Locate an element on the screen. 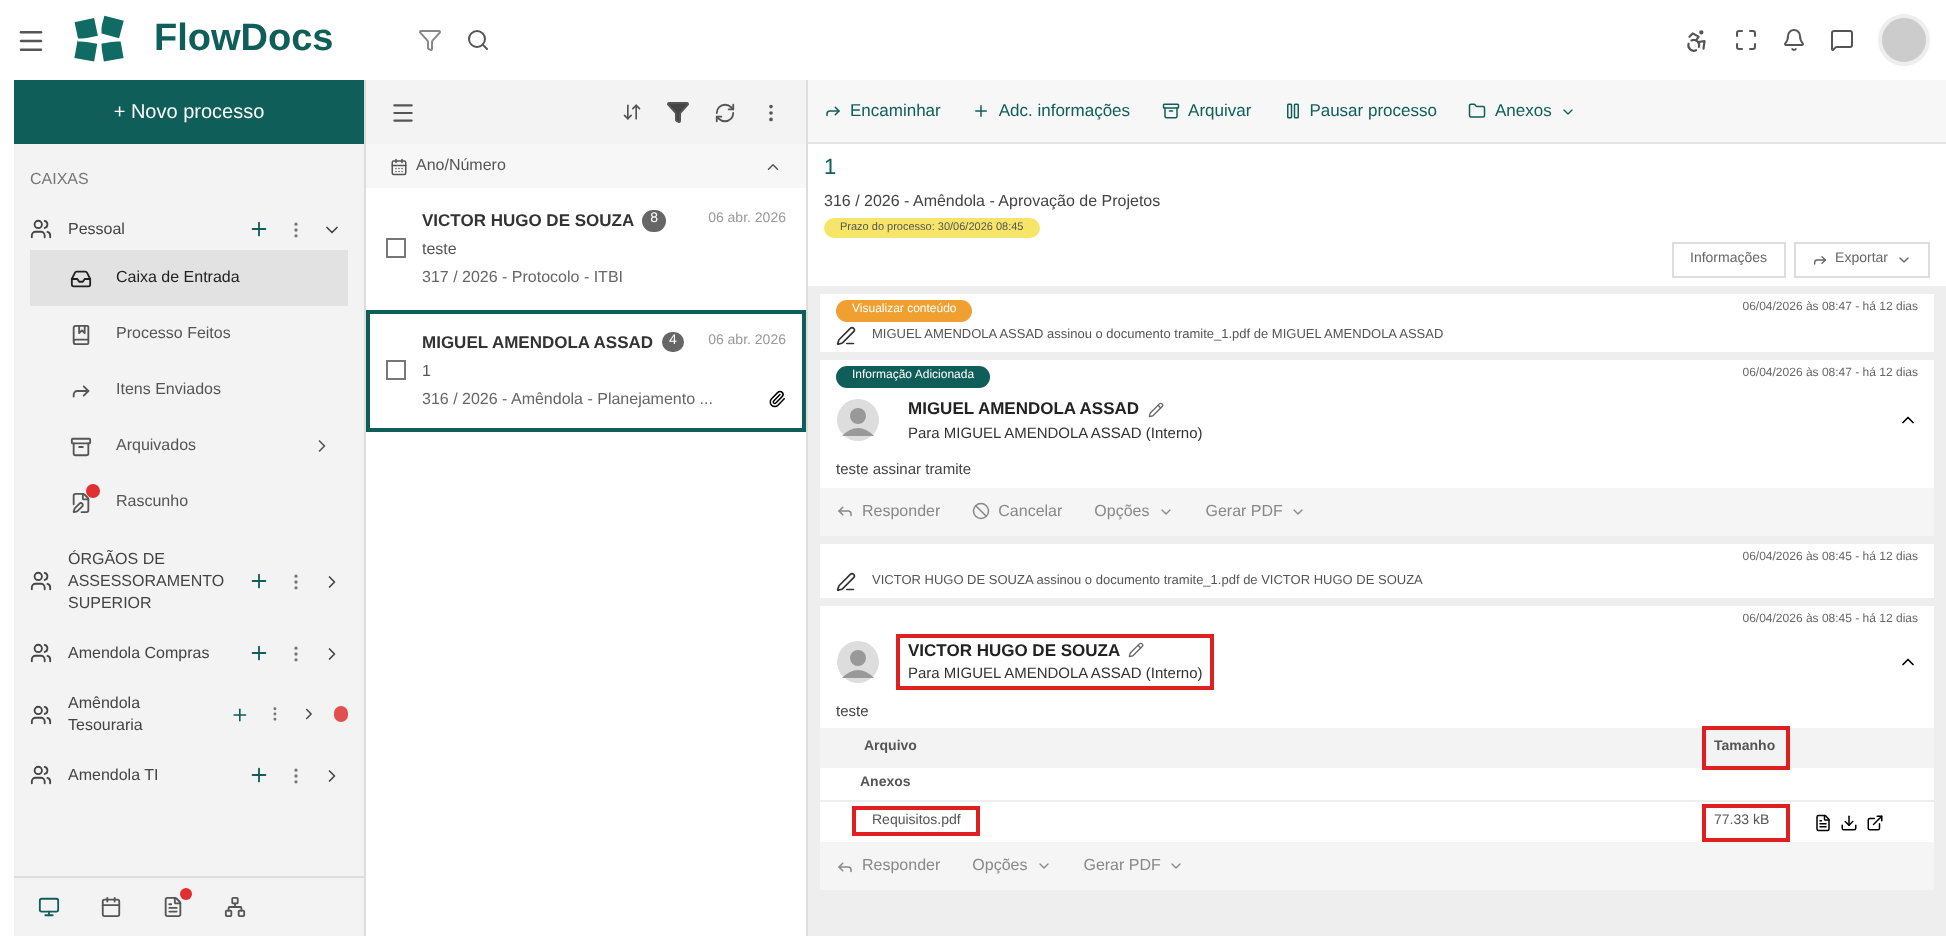  author-name: MIGUEL AMENDOLA ASSAD is located at coordinates (1024, 409).